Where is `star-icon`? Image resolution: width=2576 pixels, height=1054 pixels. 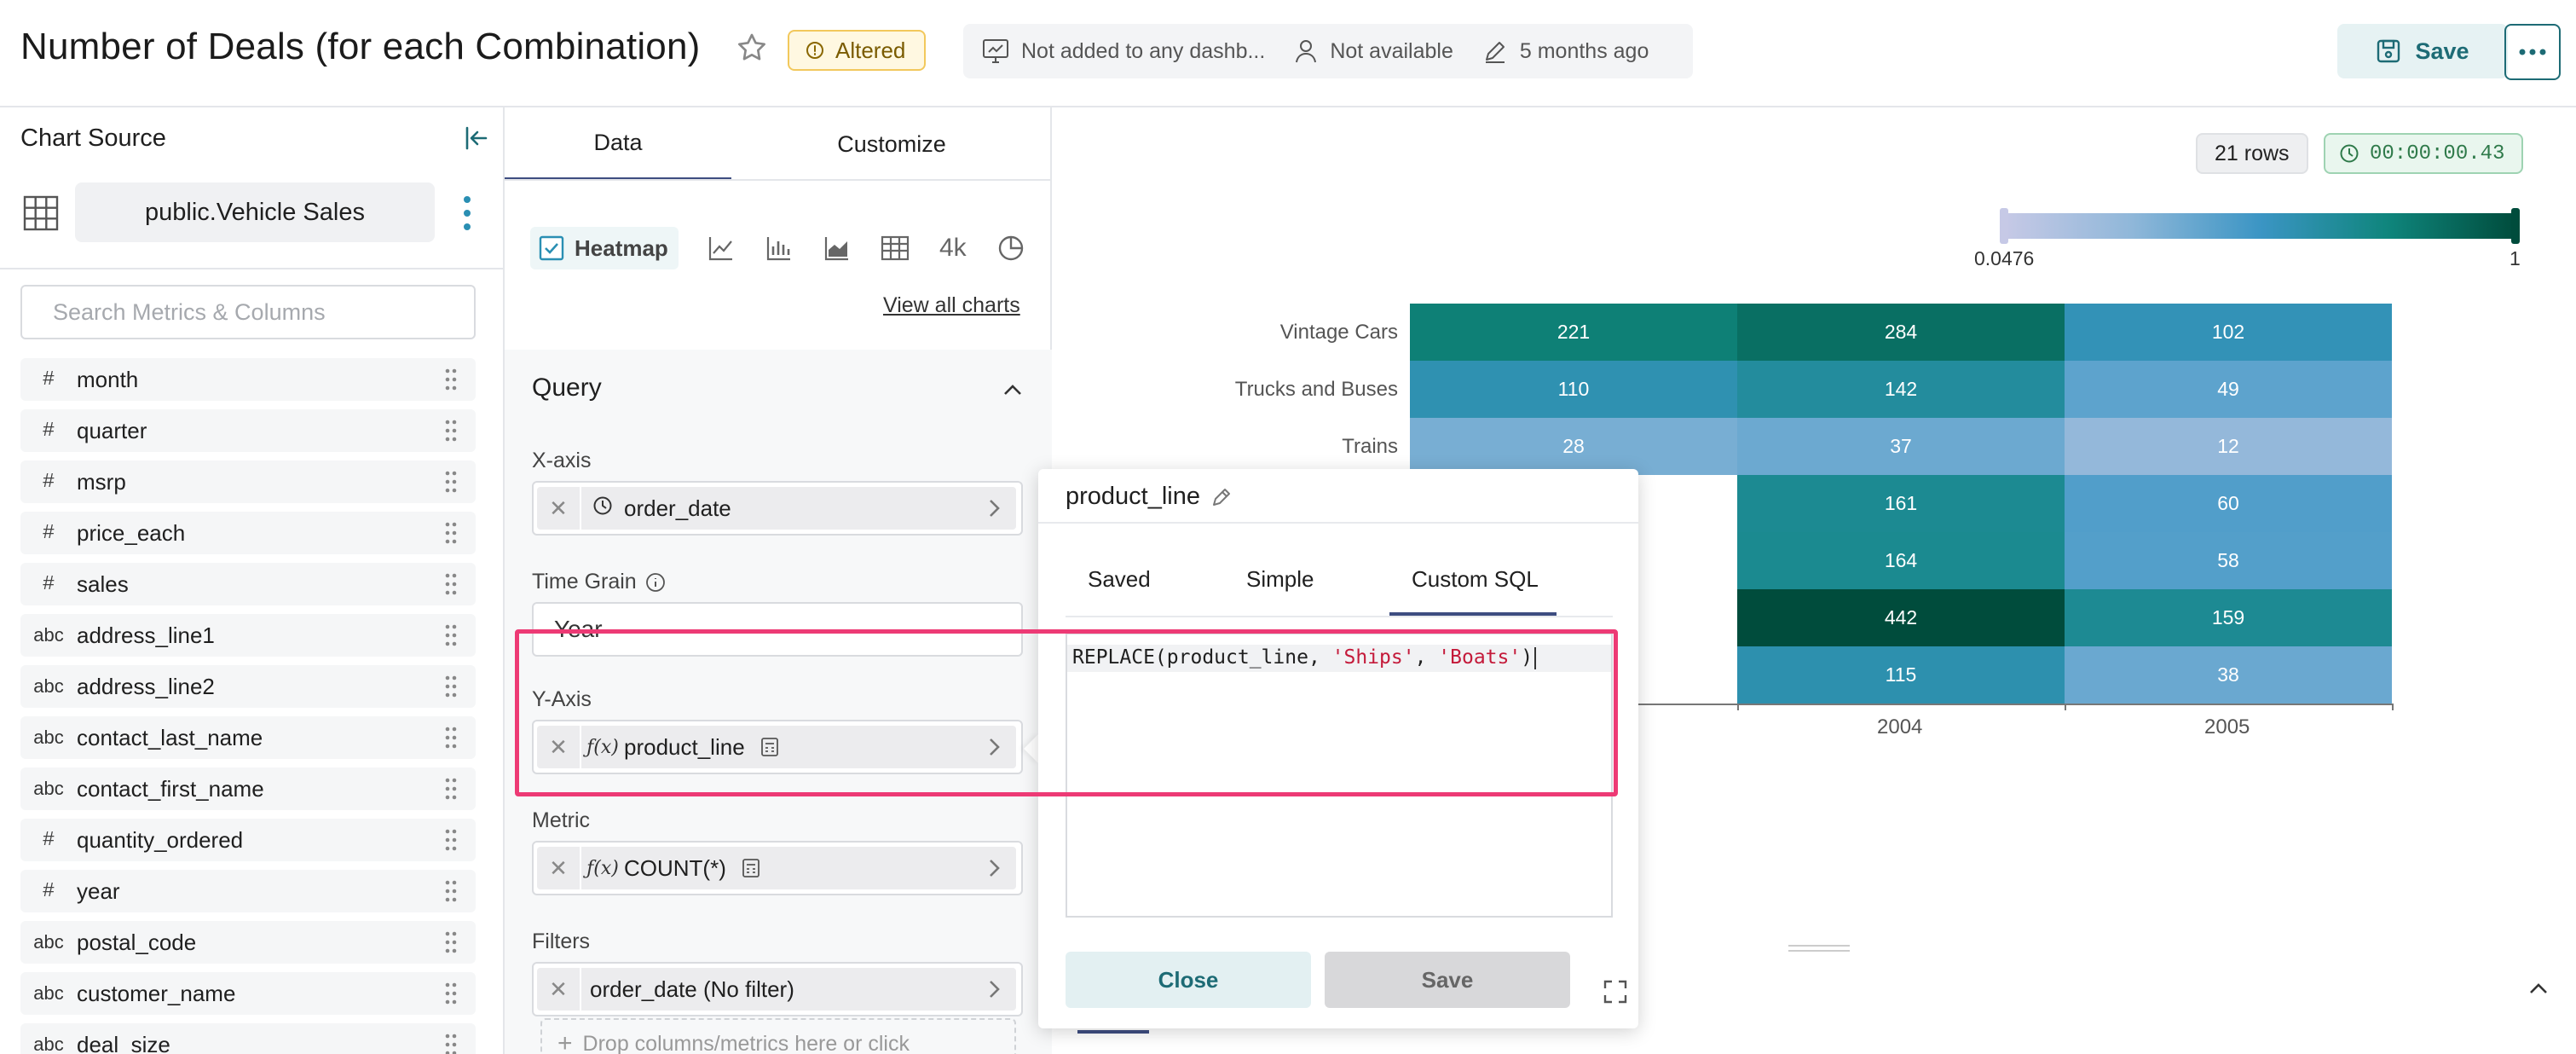 star-icon is located at coordinates (752, 48).